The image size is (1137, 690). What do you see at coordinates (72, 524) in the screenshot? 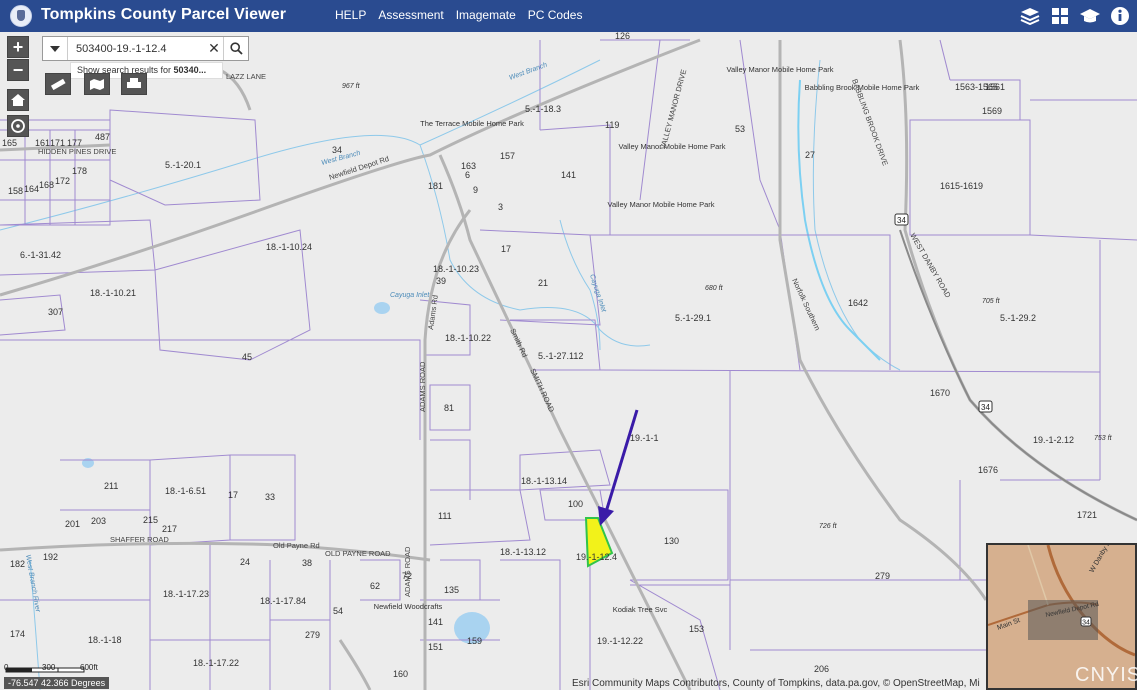
I see `parcel-label: 201` at bounding box center [72, 524].